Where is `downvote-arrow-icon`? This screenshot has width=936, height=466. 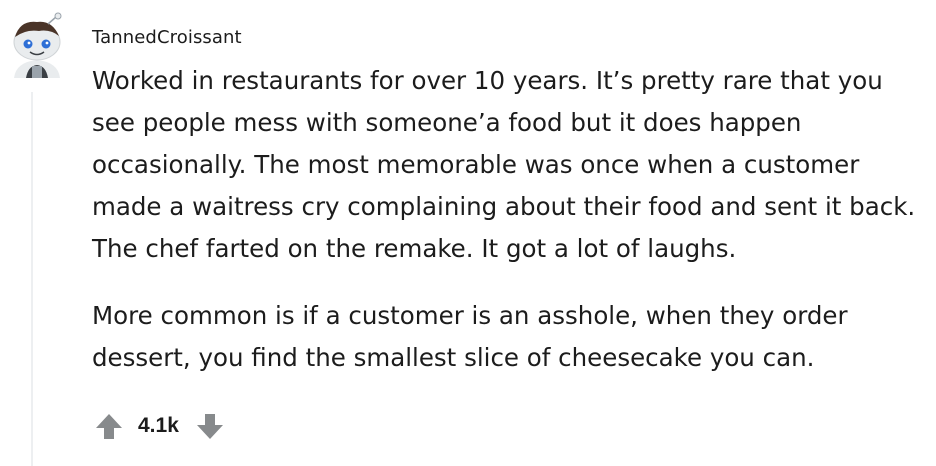 downvote-arrow-icon is located at coordinates (209, 426).